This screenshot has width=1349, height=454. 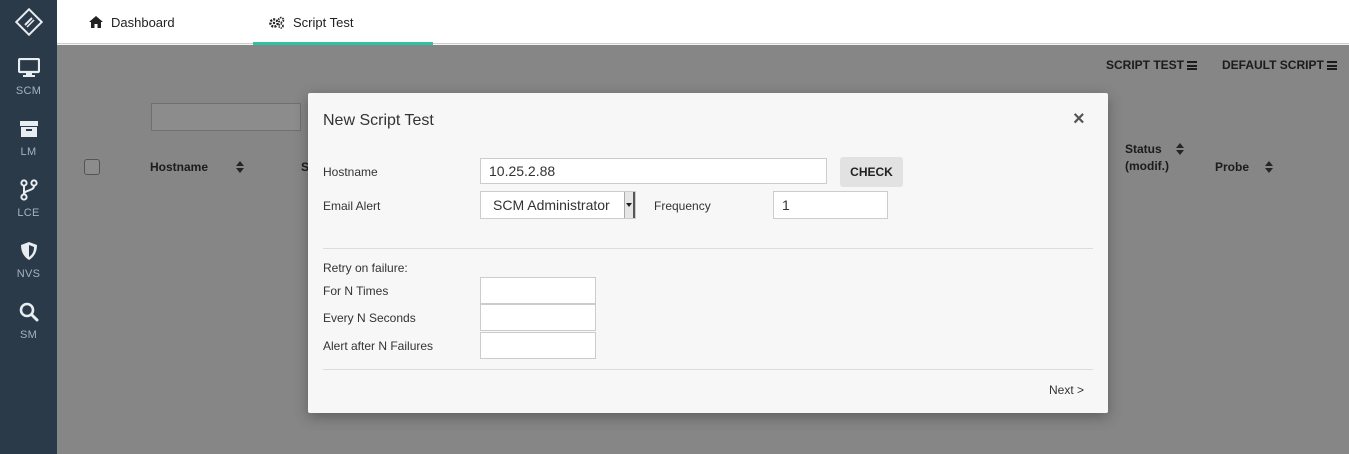 I want to click on tab-label: Dashboard, so click(x=143, y=22).